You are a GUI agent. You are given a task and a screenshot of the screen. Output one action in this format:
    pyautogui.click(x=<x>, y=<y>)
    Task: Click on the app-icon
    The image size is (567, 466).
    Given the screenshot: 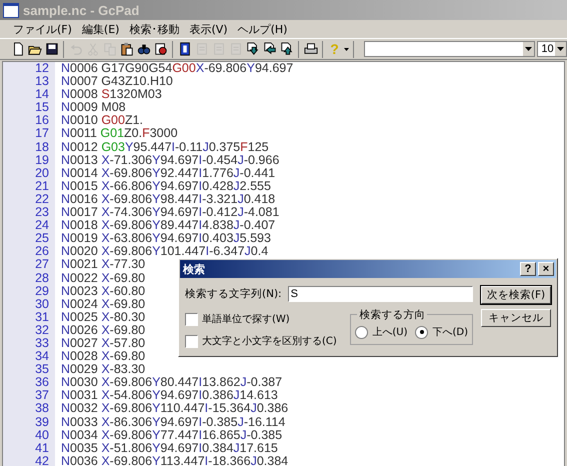 What is the action you would take?
    pyautogui.click(x=11, y=10)
    